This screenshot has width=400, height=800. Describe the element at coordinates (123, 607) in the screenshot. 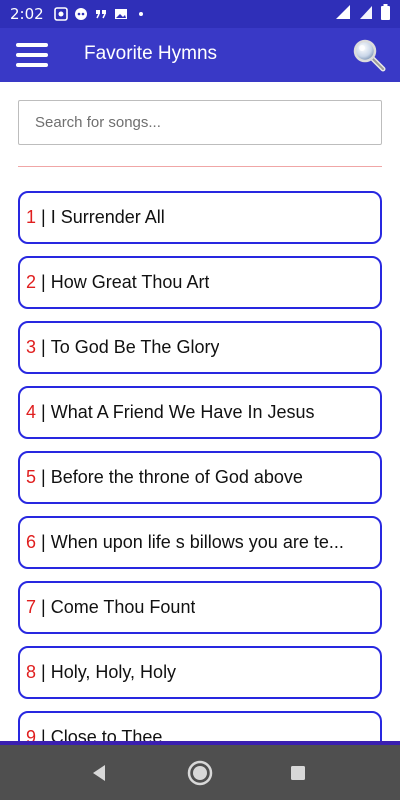

I see `song-title: Come Thou Fount` at that location.